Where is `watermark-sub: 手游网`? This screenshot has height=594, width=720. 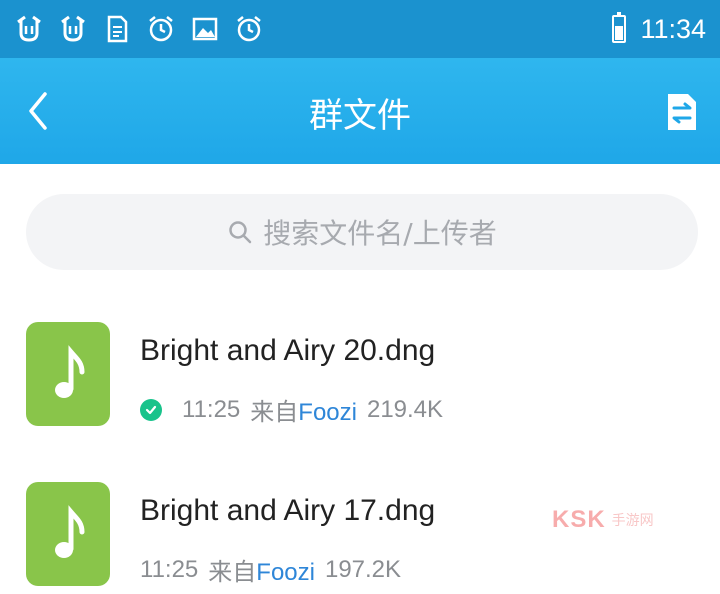 watermark-sub: 手游网 is located at coordinates (632, 521).